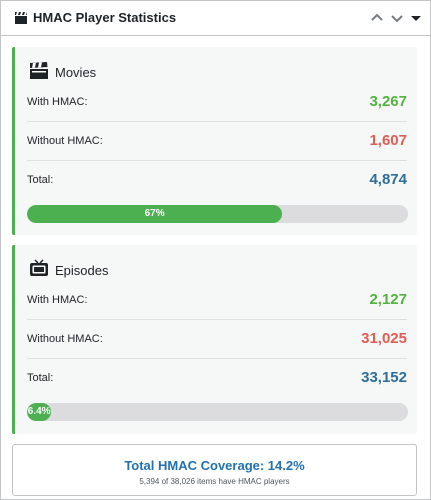  I want to click on movies-with-label: With HMAC:, so click(57, 102).